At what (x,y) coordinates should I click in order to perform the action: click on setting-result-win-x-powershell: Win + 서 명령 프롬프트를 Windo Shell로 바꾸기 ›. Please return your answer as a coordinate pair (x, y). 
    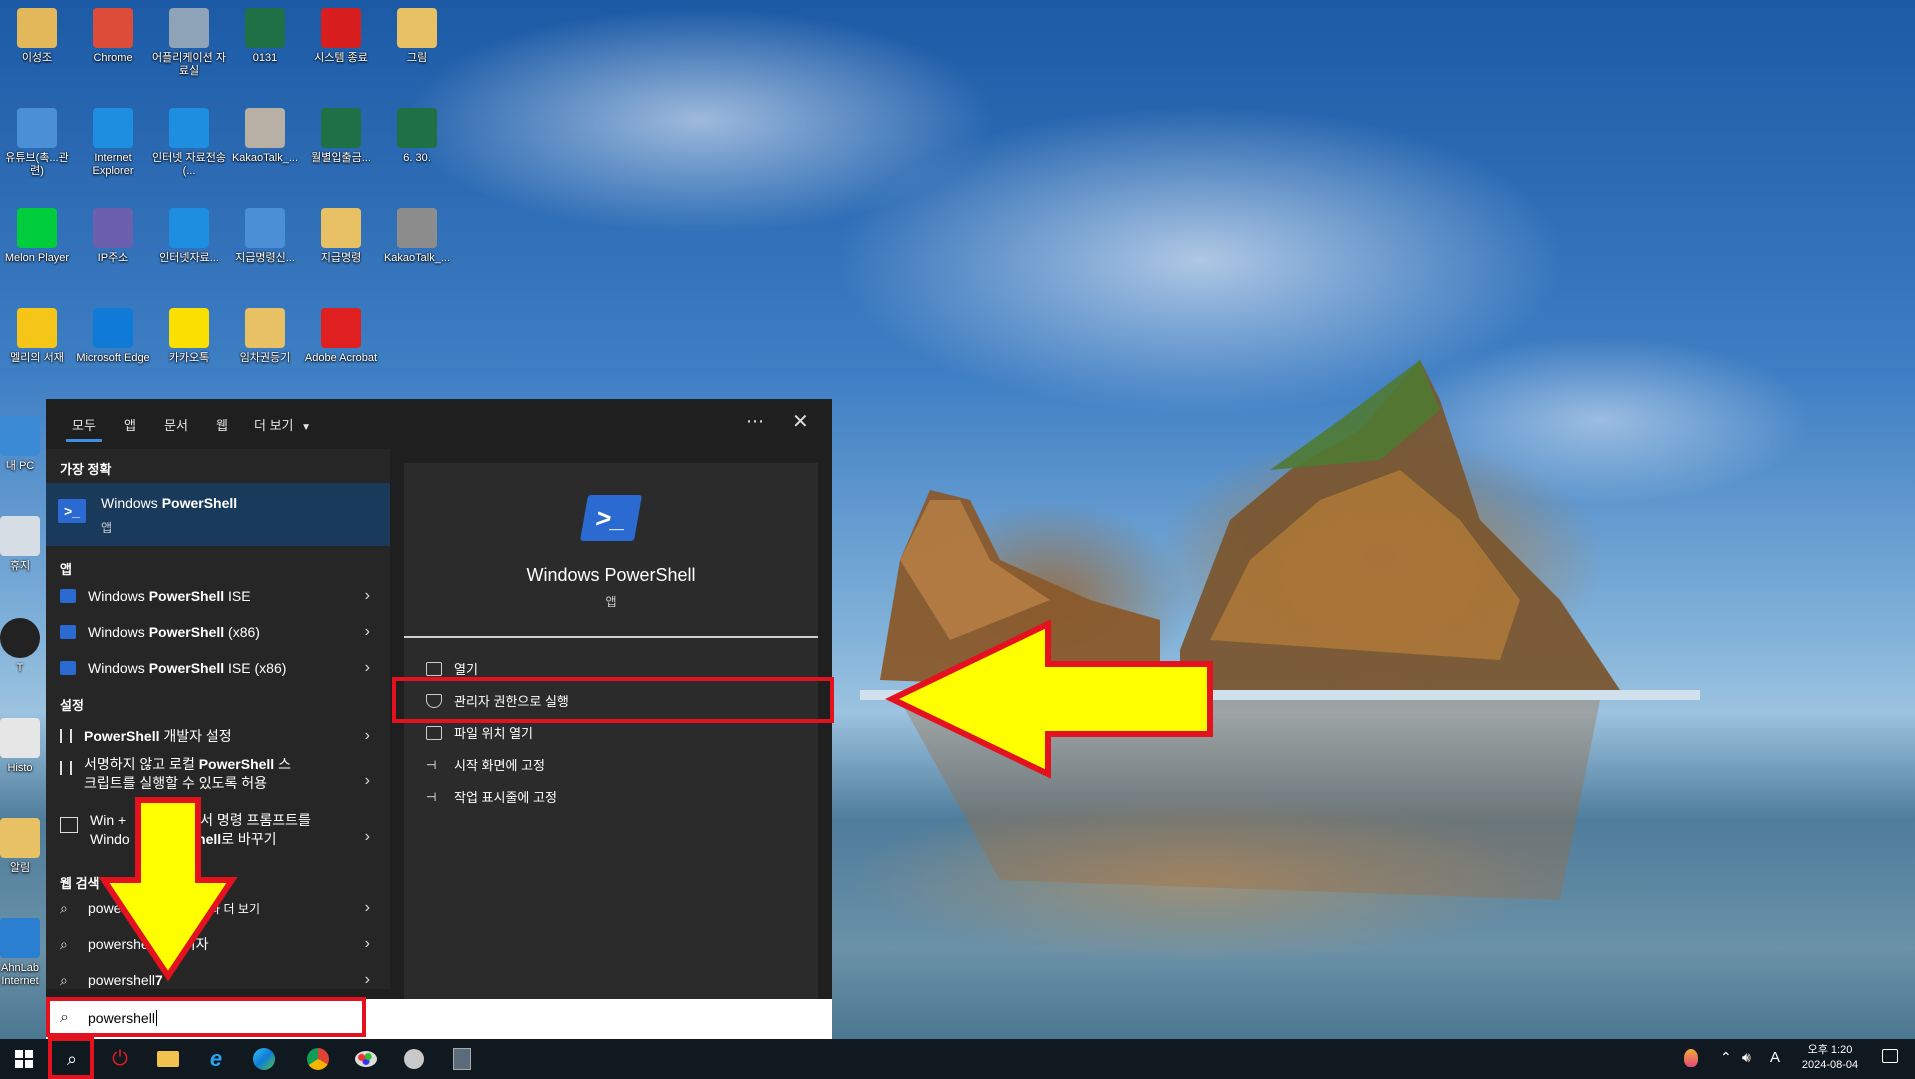
    Looking at the image, I should click on (218, 837).